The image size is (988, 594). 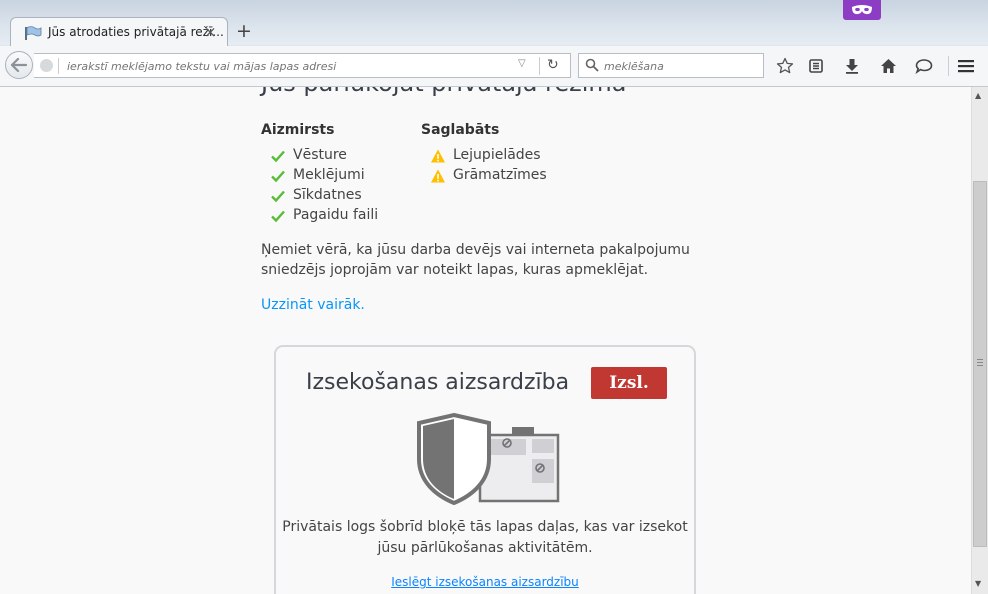 What do you see at coordinates (33, 32) in the screenshot?
I see `private-tab-favicon-icon` at bounding box center [33, 32].